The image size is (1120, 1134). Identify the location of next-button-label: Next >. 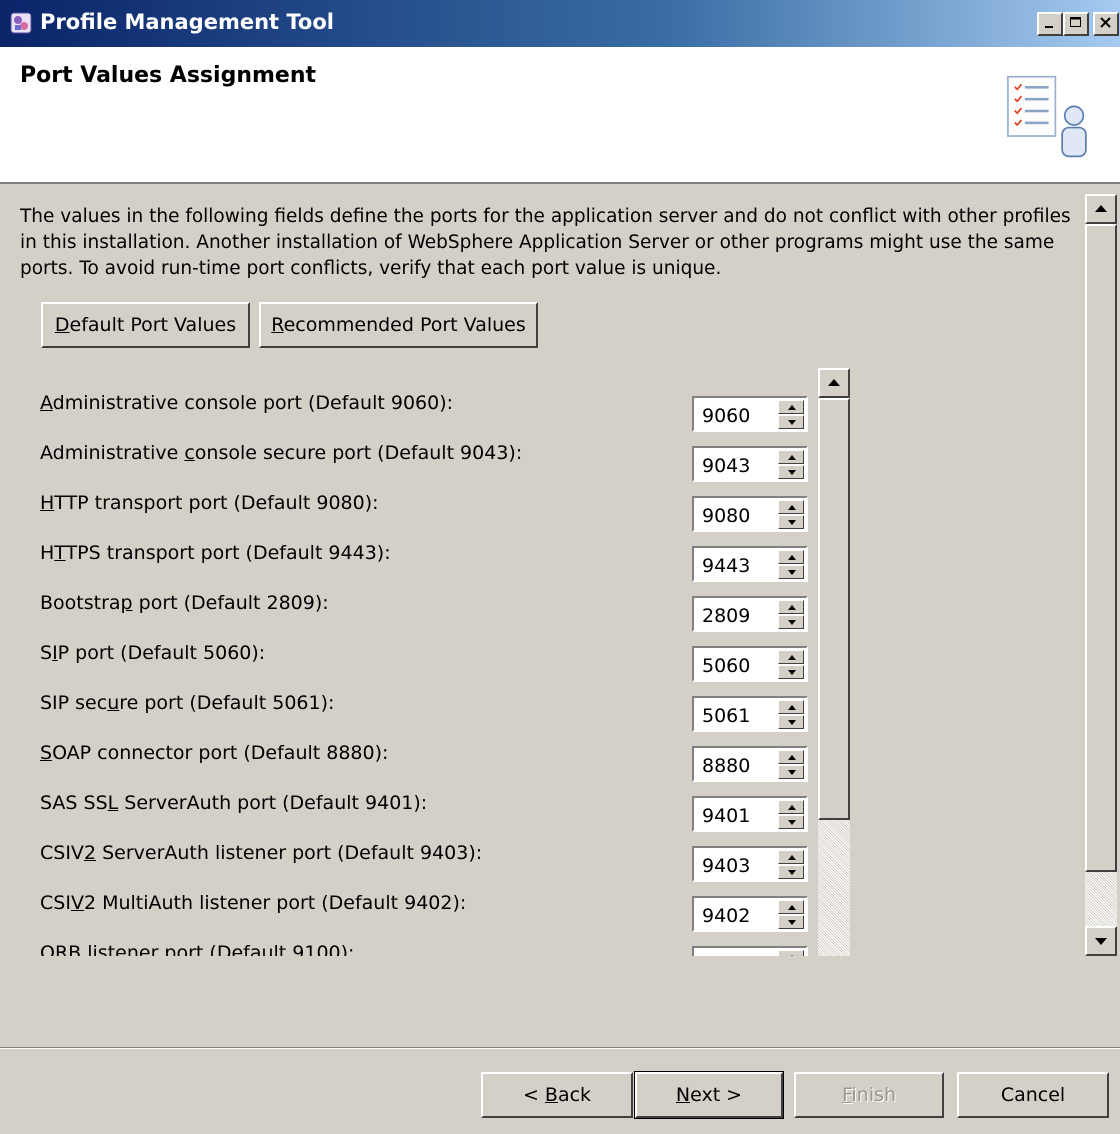
(709, 1095).